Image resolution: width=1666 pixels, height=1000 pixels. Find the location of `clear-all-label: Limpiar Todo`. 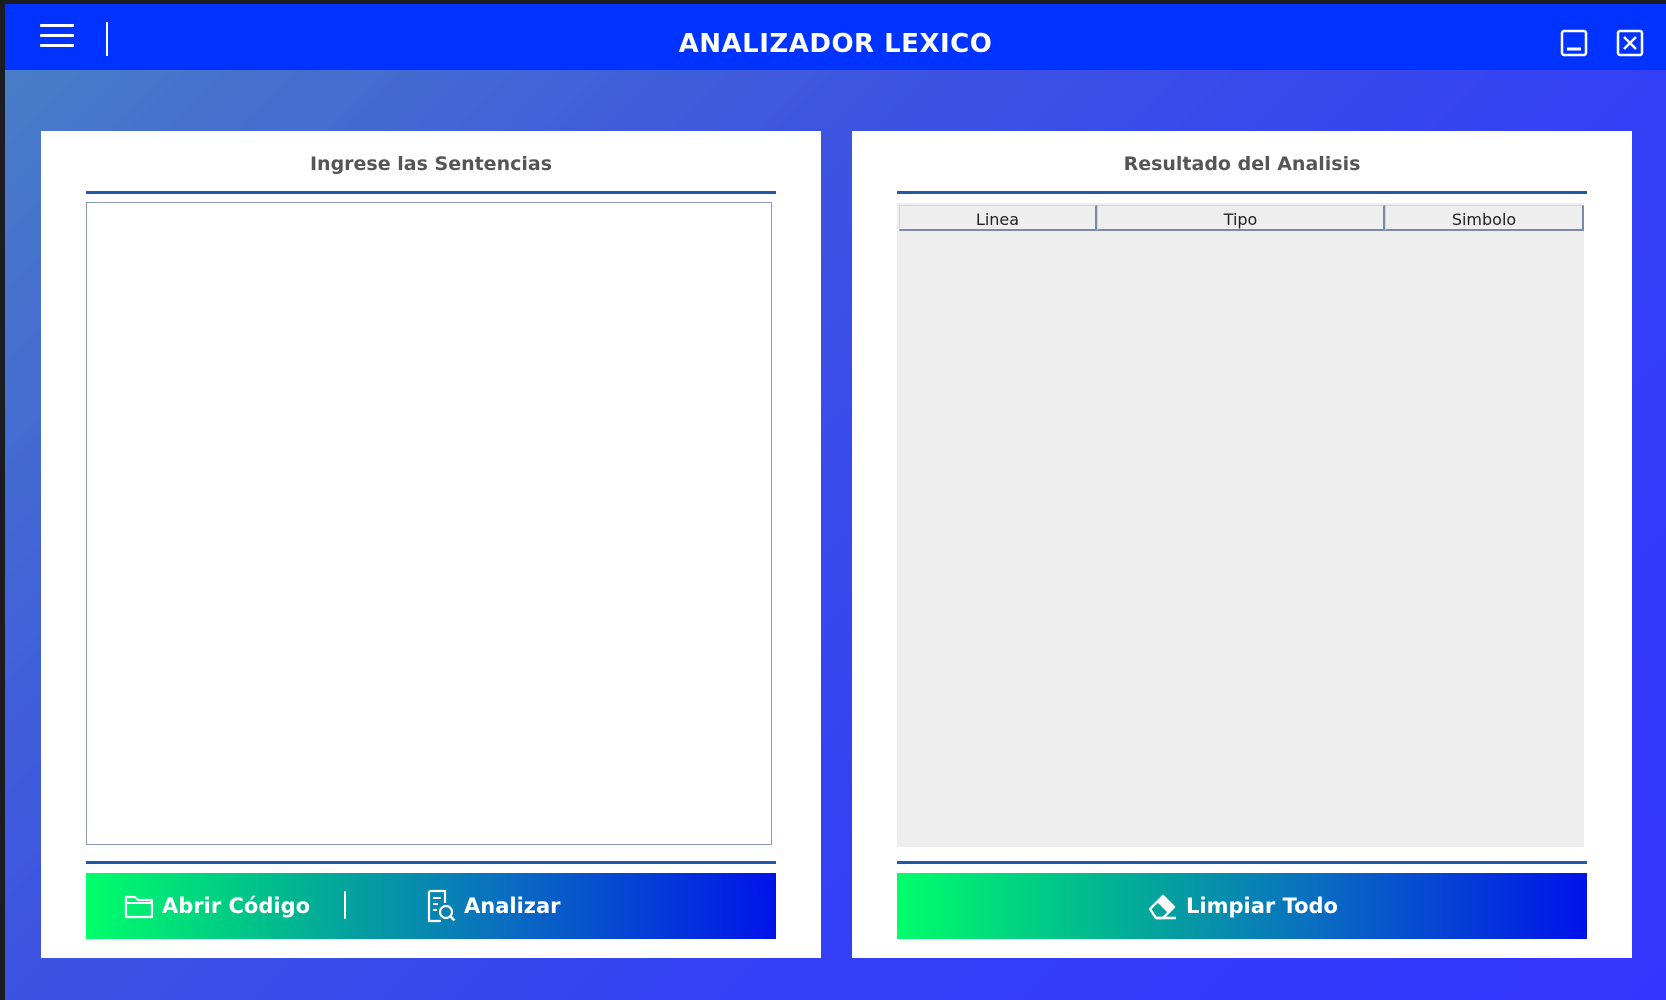

clear-all-label: Limpiar Todo is located at coordinates (1262, 906).